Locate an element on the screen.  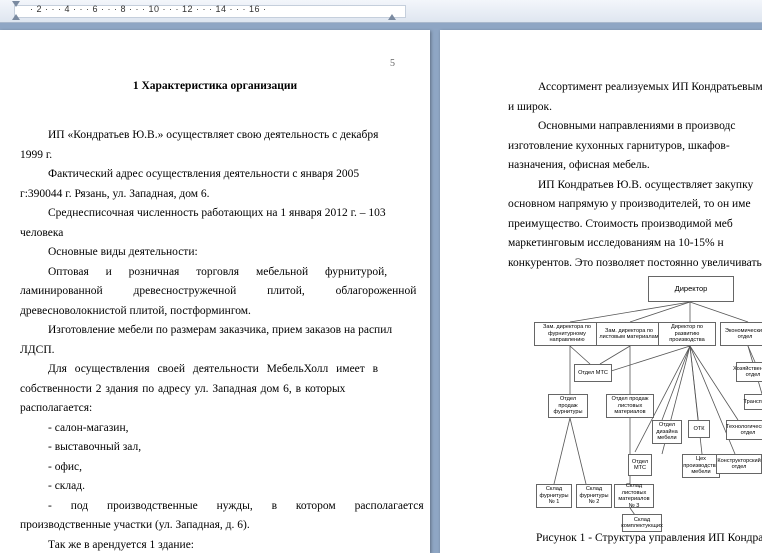
org-box-otk: ОТК is located at coordinates (699, 429).